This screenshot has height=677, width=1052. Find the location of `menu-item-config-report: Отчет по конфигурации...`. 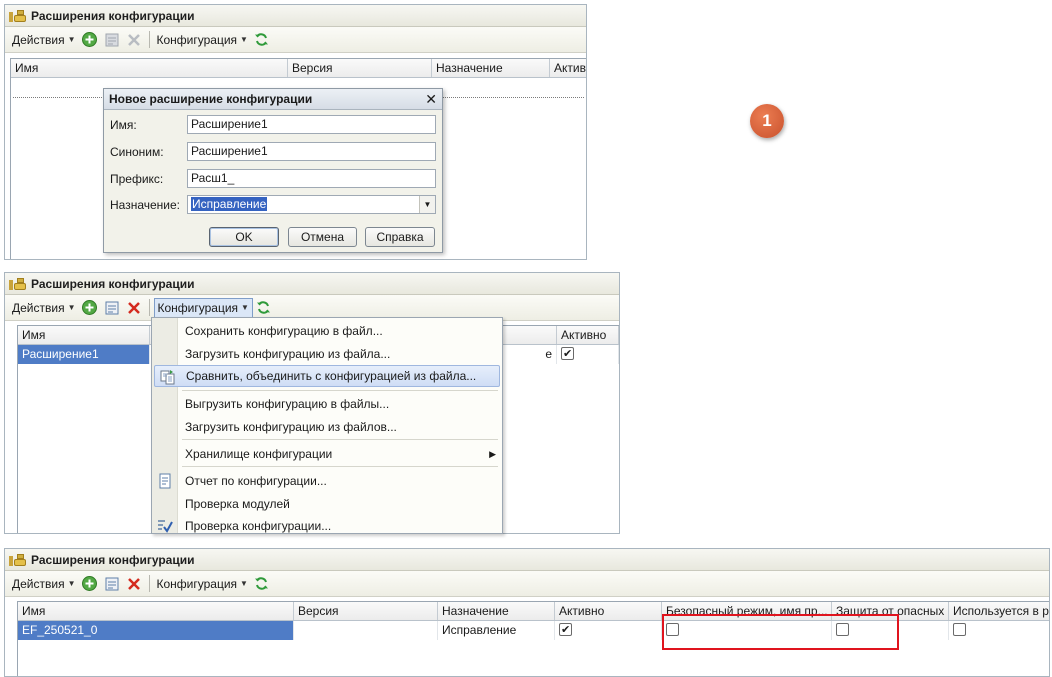

menu-item-config-report: Отчет по конфигурации... is located at coordinates (327, 481).